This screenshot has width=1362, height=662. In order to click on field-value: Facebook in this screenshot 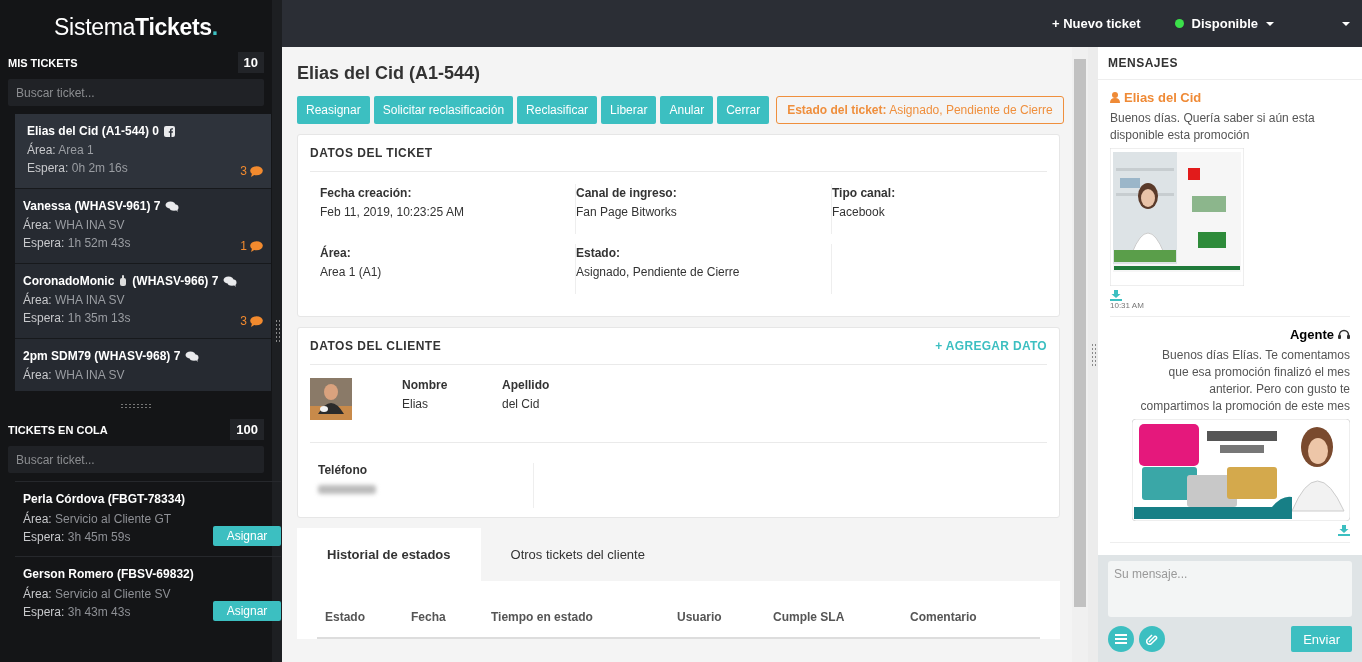, I will do `click(859, 212)`.